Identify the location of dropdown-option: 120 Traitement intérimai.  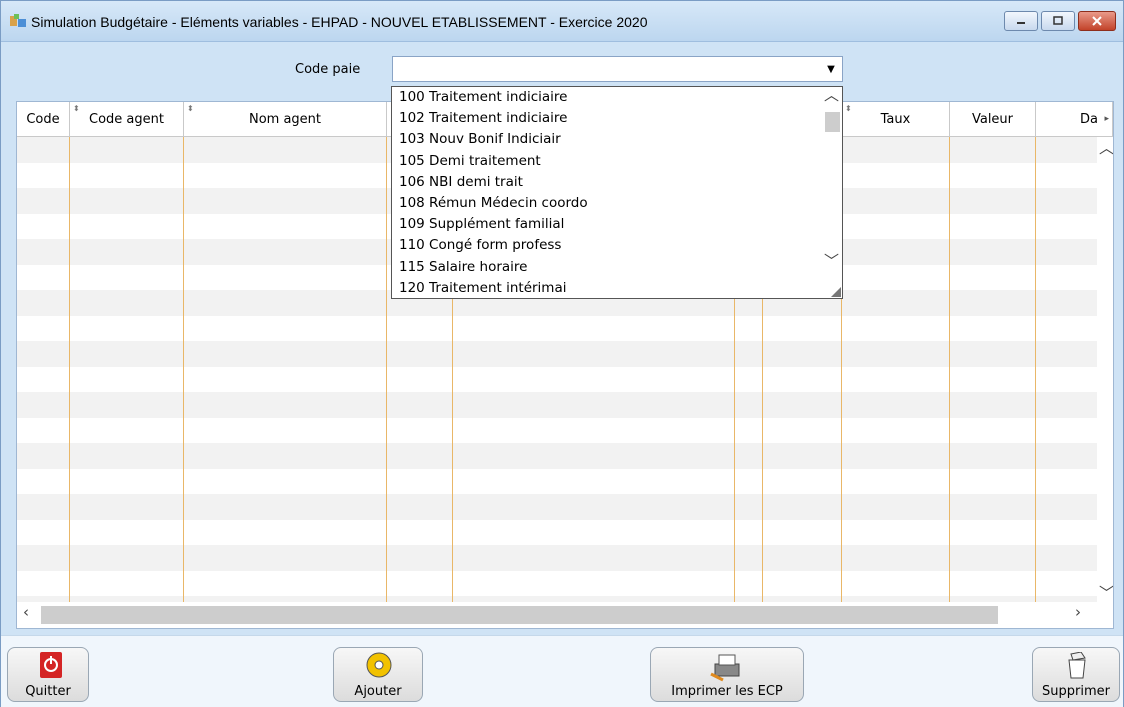
(617, 288).